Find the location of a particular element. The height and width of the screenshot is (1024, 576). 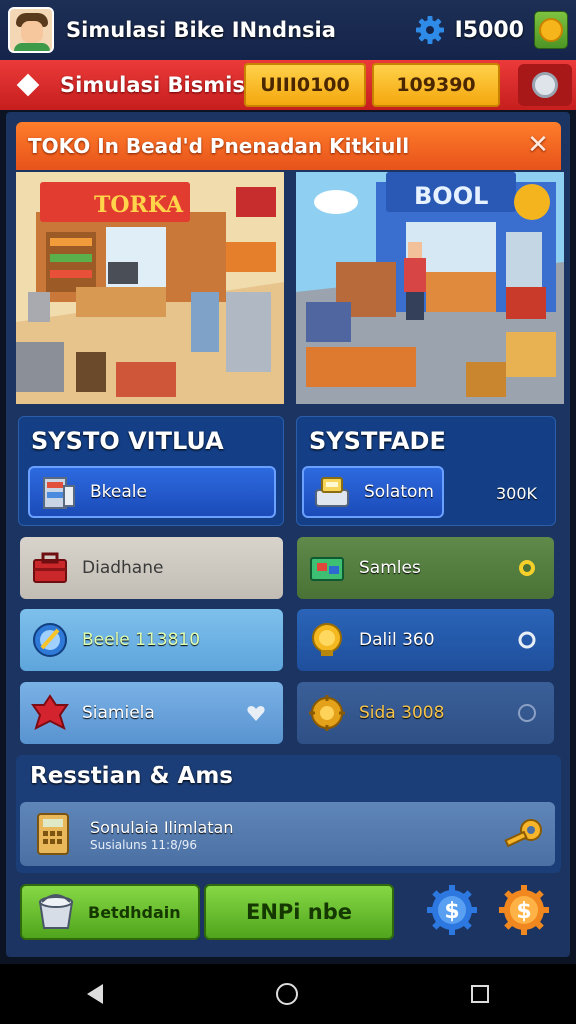

right-primary-button: Solatom is located at coordinates (373, 492).